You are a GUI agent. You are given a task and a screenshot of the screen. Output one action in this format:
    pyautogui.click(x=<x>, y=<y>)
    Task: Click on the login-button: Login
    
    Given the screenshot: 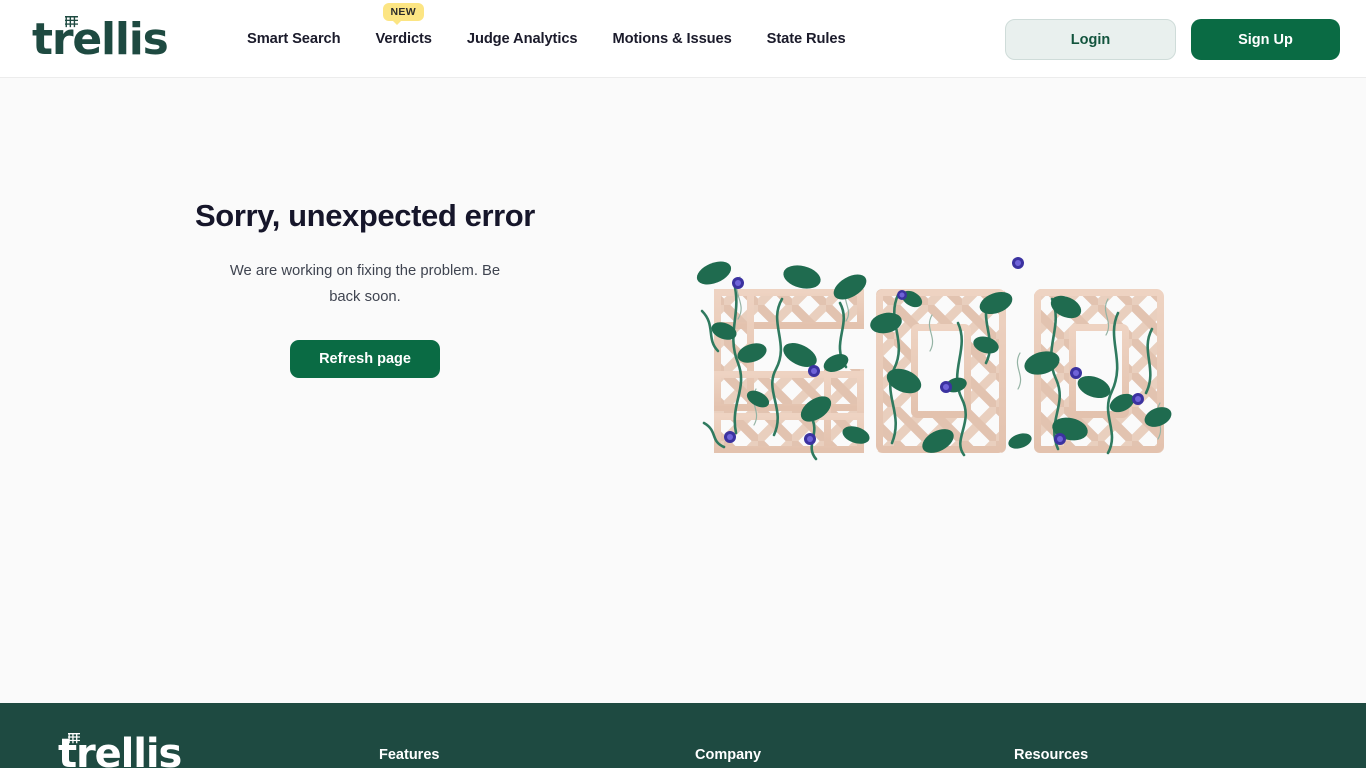 What is the action you would take?
    pyautogui.click(x=1090, y=39)
    